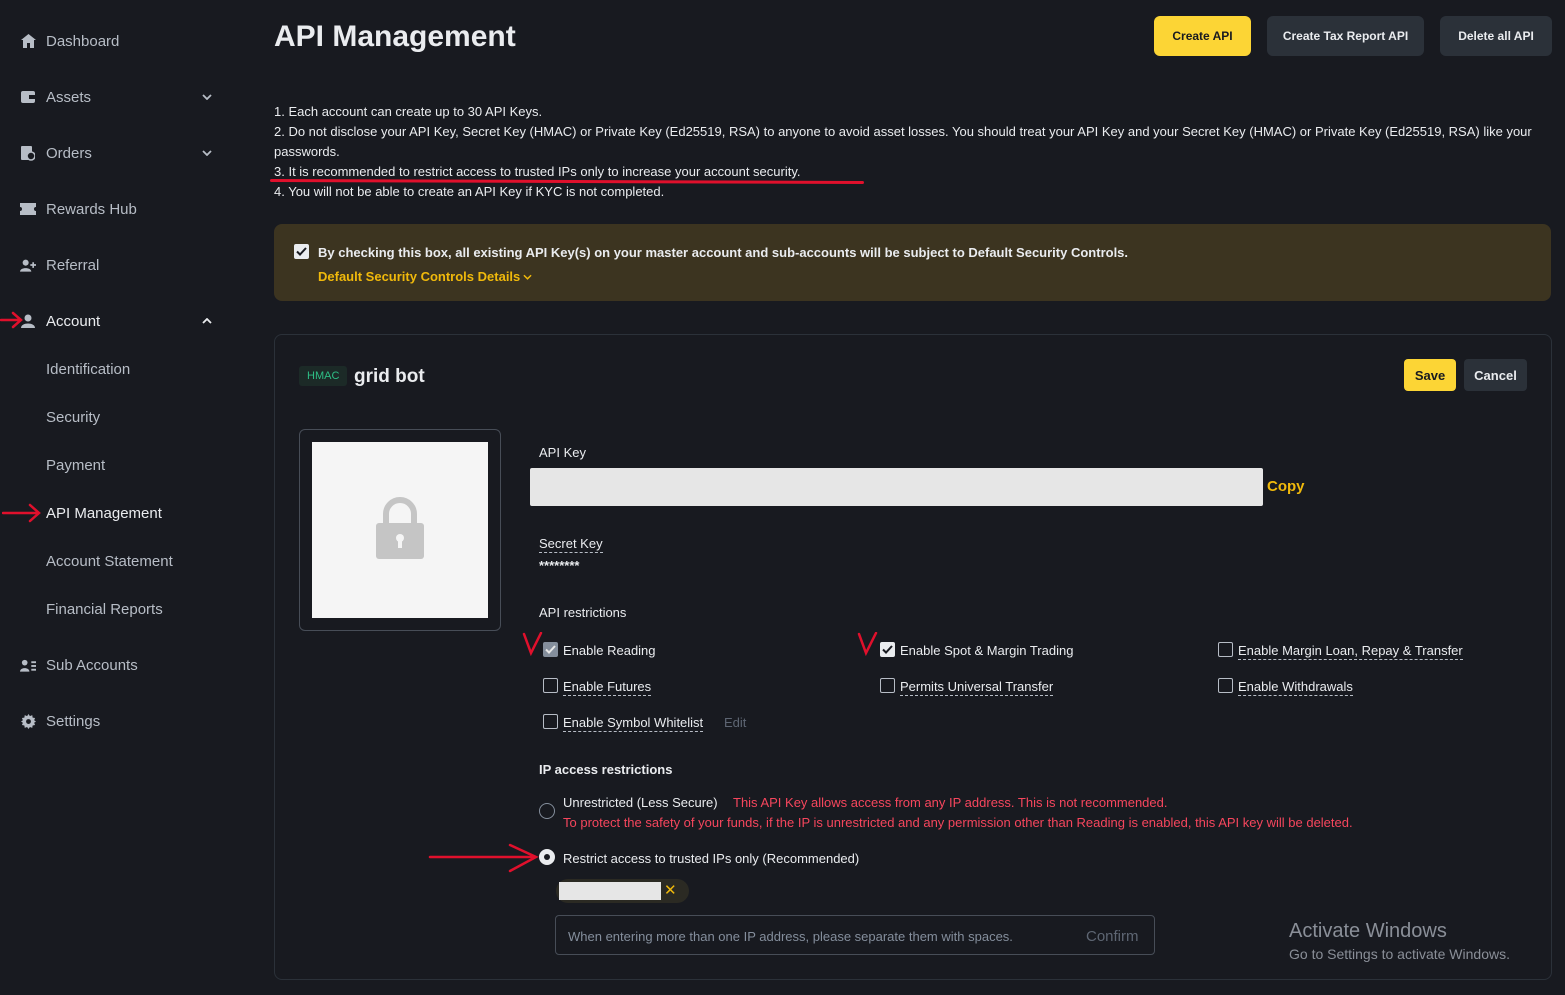 This screenshot has width=1565, height=995. Describe the element at coordinates (28, 721) in the screenshot. I see `gear-icon` at that location.